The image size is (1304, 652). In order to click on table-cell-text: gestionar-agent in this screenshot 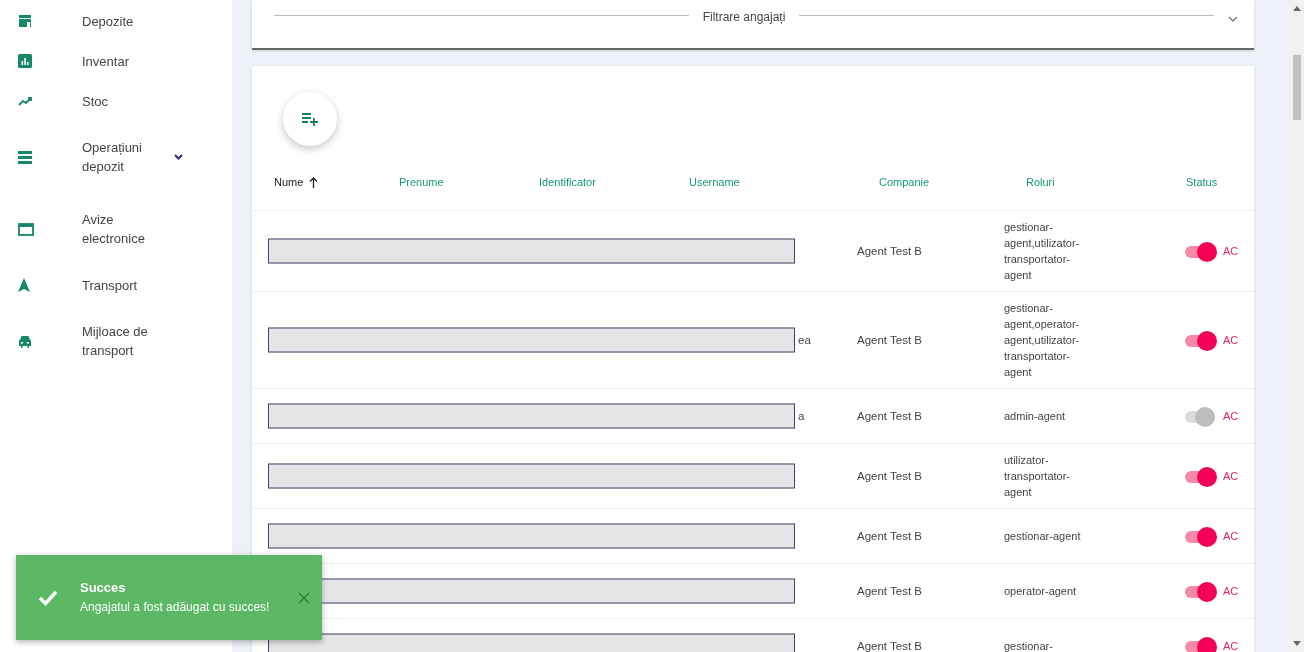, I will do `click(1043, 536)`.